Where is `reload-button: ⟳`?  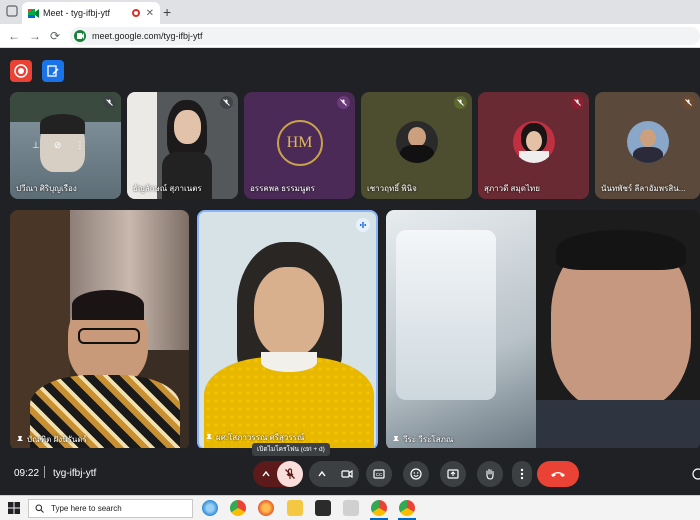
reload-button: ⟳ is located at coordinates (55, 36).